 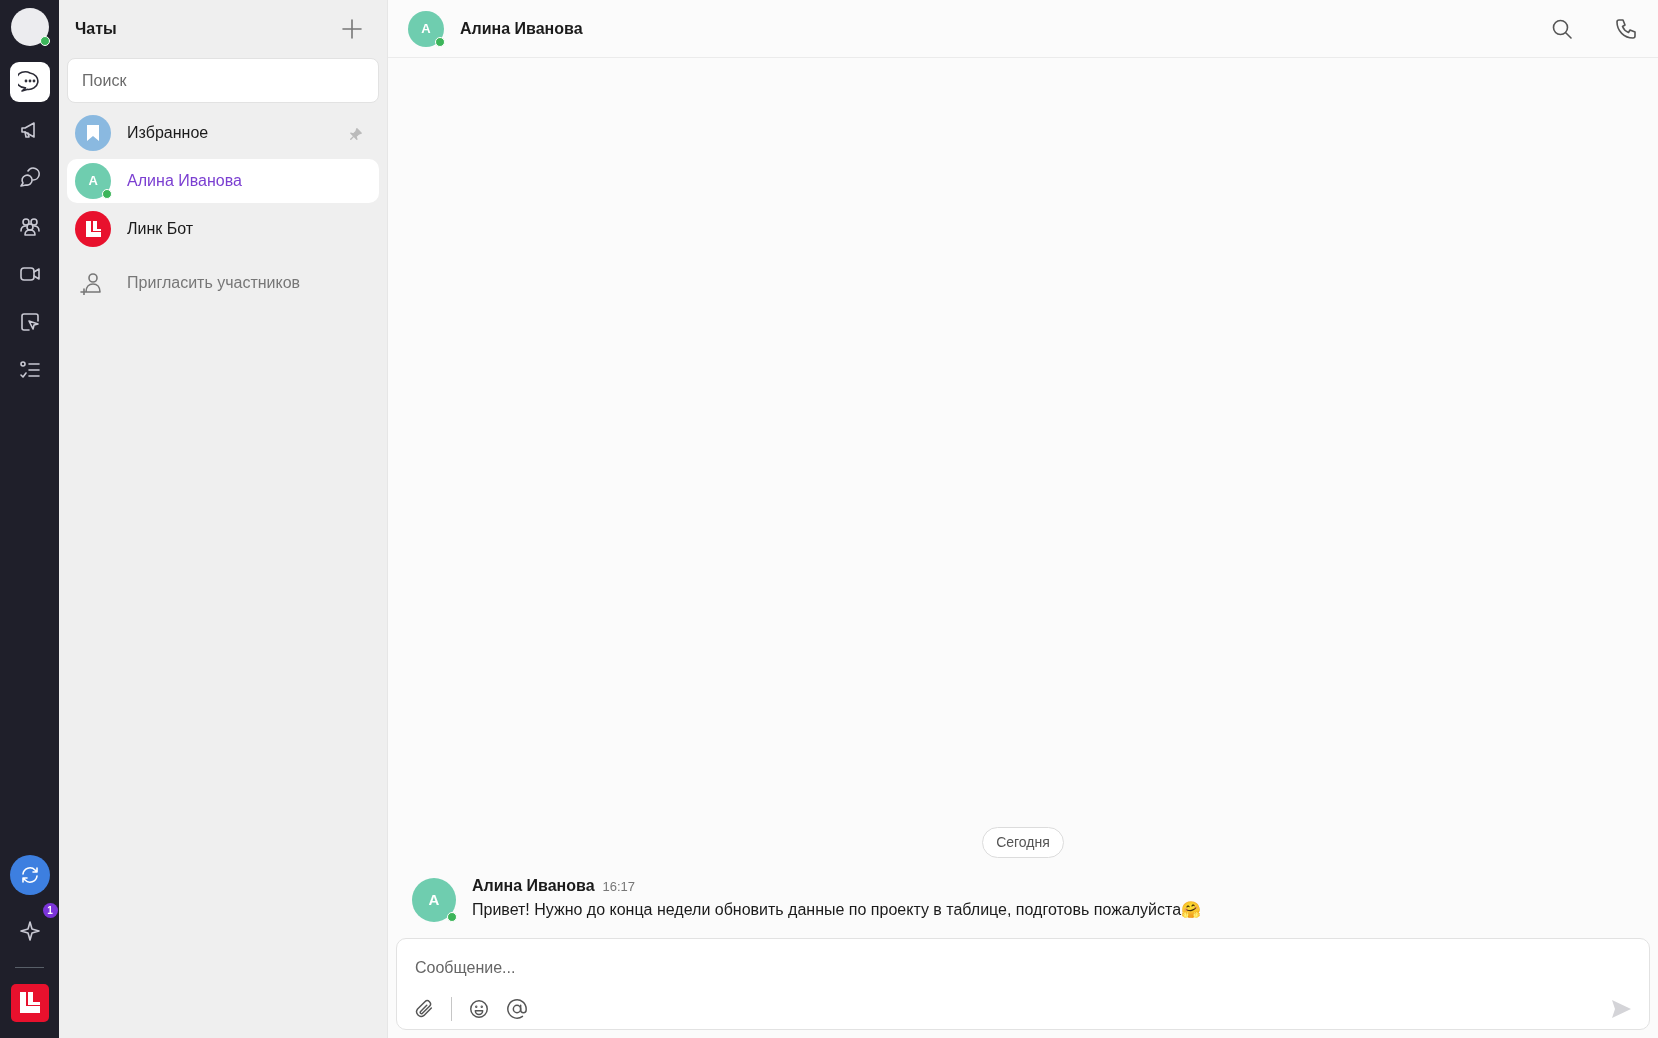 What do you see at coordinates (93, 133) in the screenshot?
I see `favorites-avatar` at bounding box center [93, 133].